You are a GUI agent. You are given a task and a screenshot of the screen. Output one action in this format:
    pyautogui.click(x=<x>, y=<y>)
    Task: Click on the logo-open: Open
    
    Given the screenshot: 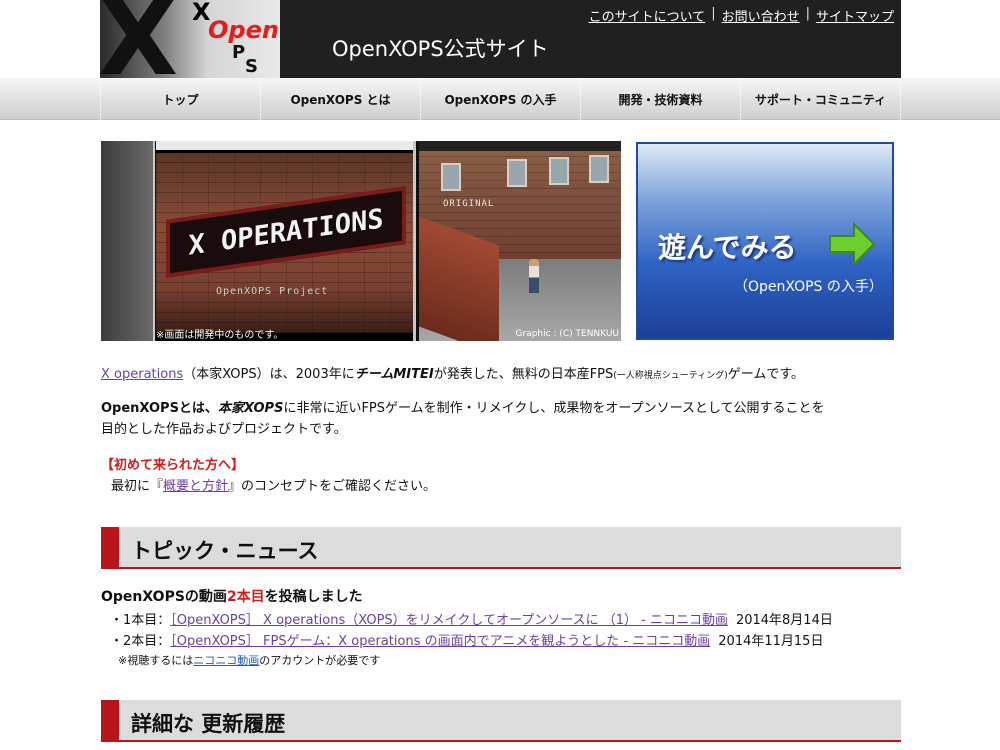 What is the action you would take?
    pyautogui.click(x=243, y=30)
    